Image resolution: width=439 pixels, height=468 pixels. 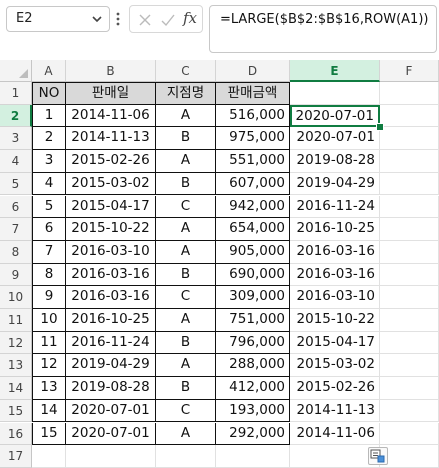 I want to click on cell-f3, so click(x=409, y=139).